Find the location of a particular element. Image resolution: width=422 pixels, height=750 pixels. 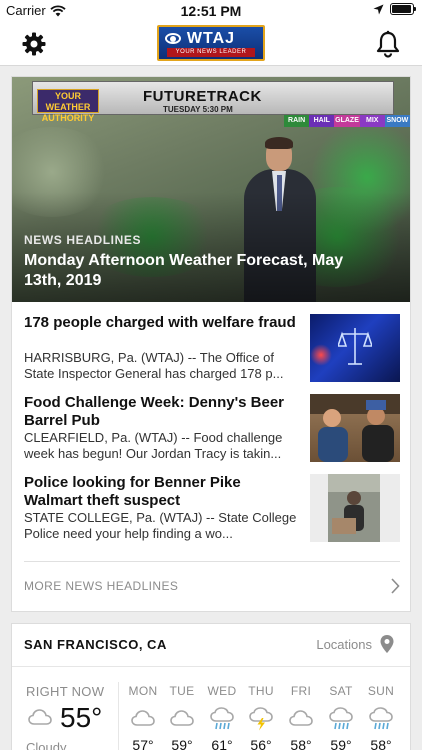

status-bar: Carrier 12:51 PM is located at coordinates (211, 11).